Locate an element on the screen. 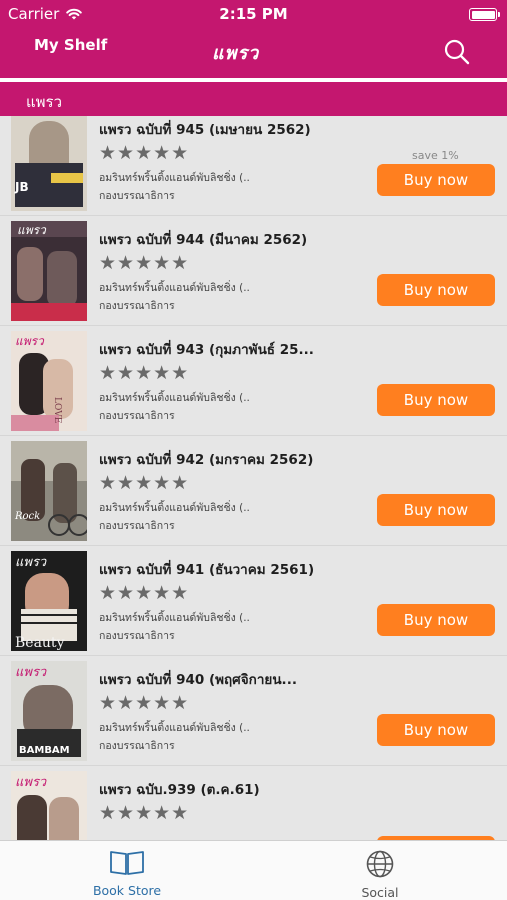 This screenshot has height=900, width=507. book-cover-image: แพรว Beauty is located at coordinates (49, 601).